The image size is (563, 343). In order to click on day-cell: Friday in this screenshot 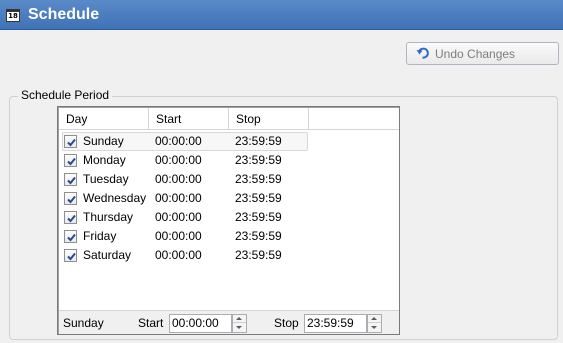, I will do `click(100, 236)`.